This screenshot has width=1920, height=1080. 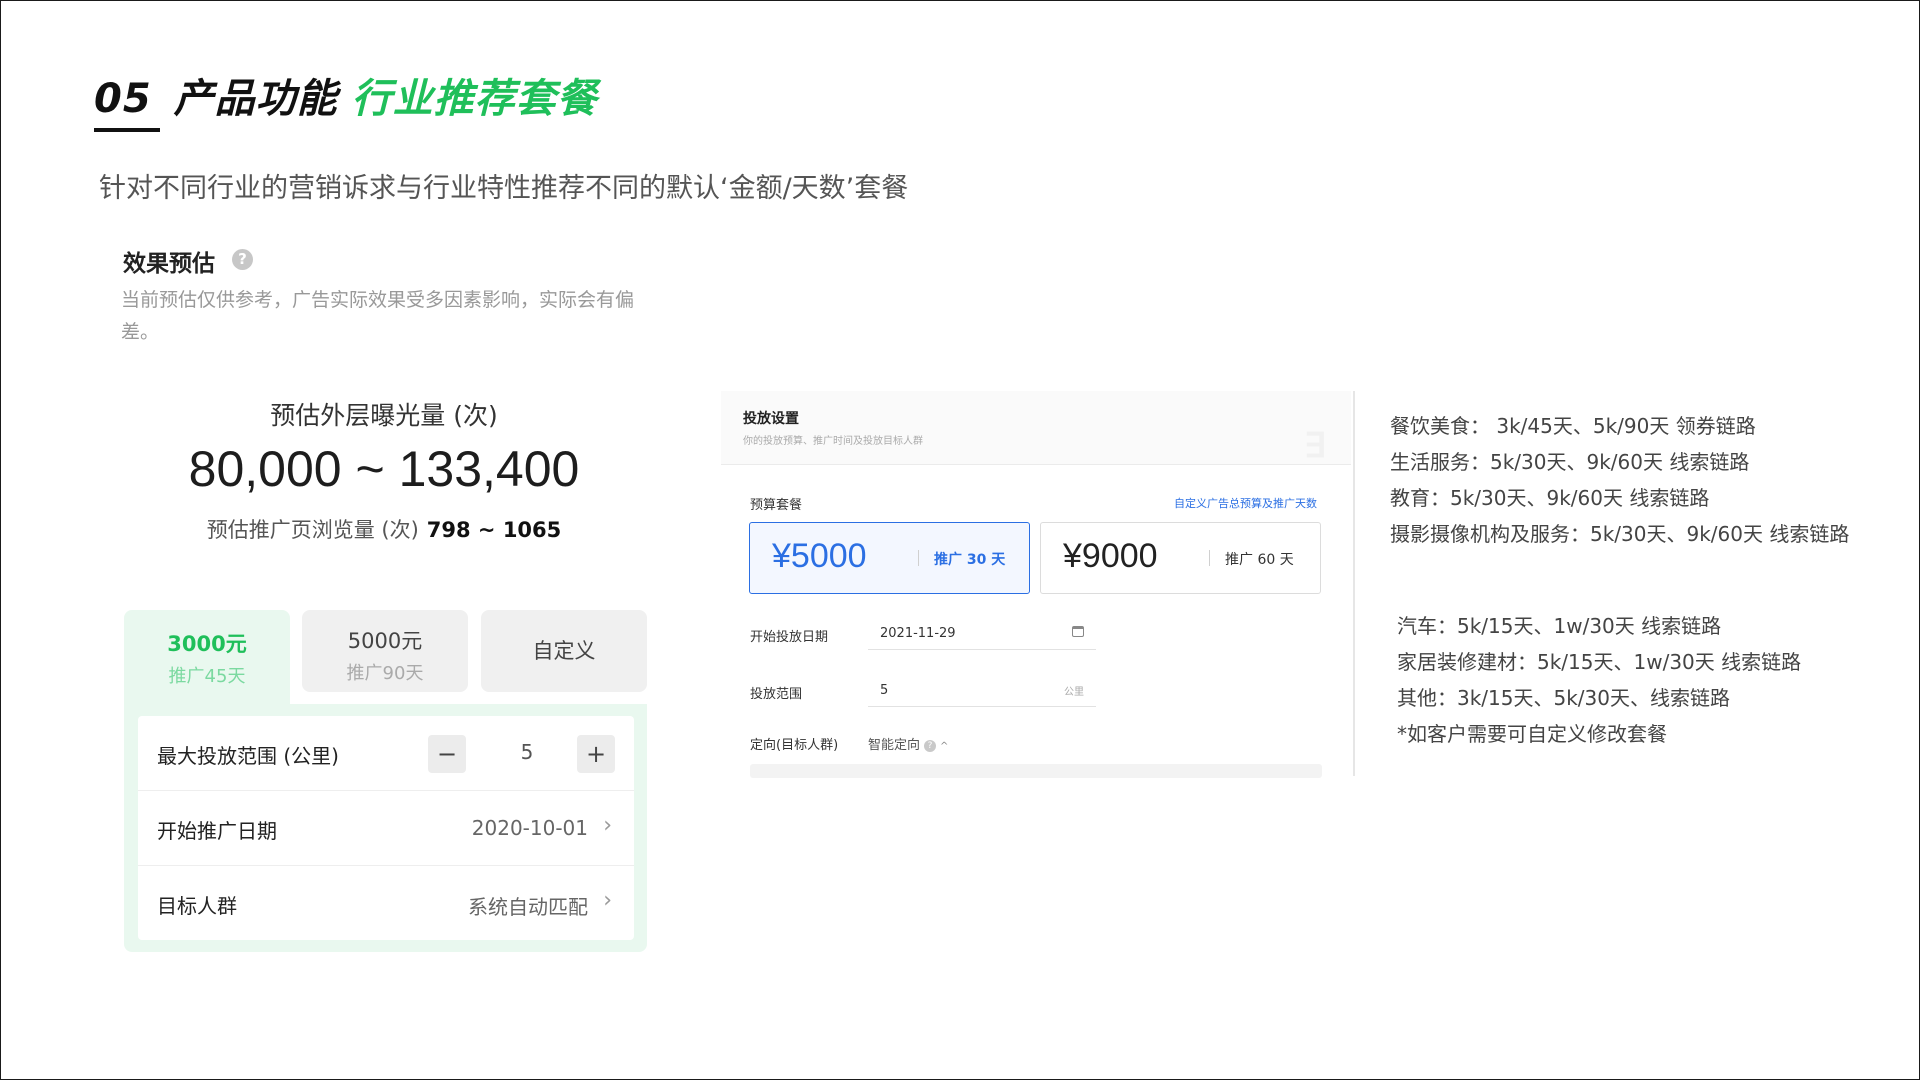 What do you see at coordinates (312, 530) in the screenshot?
I see `pageview-label: 预估推广页浏览量 (次)` at bounding box center [312, 530].